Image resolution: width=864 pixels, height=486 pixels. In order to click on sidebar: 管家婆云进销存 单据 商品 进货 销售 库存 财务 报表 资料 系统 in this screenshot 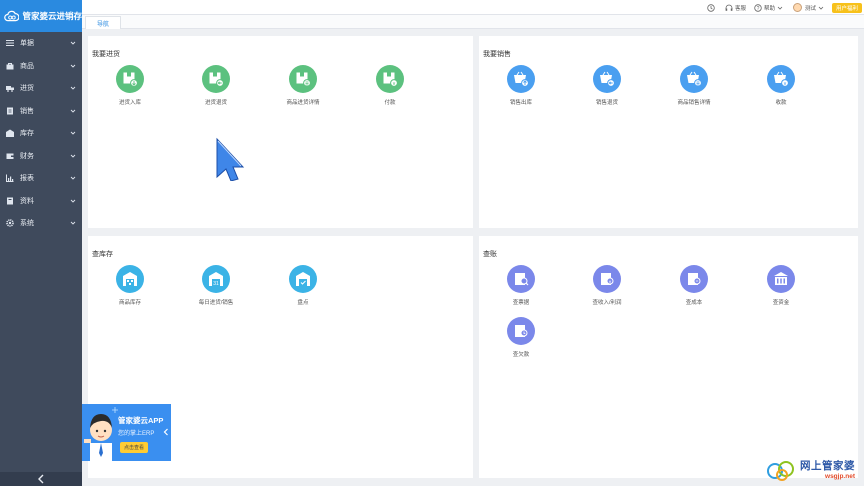, I will do `click(41, 243)`.